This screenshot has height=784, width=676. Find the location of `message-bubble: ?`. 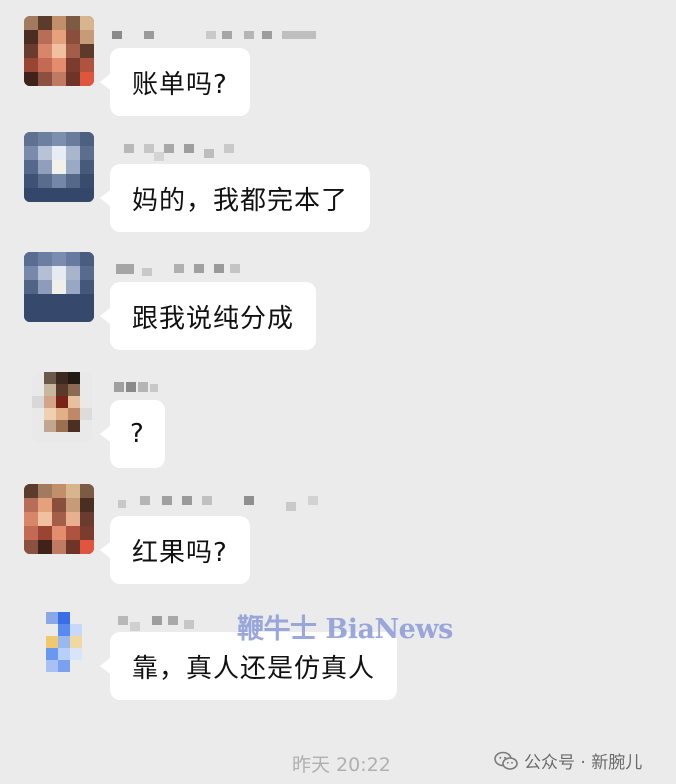

message-bubble: ? is located at coordinates (132, 434).